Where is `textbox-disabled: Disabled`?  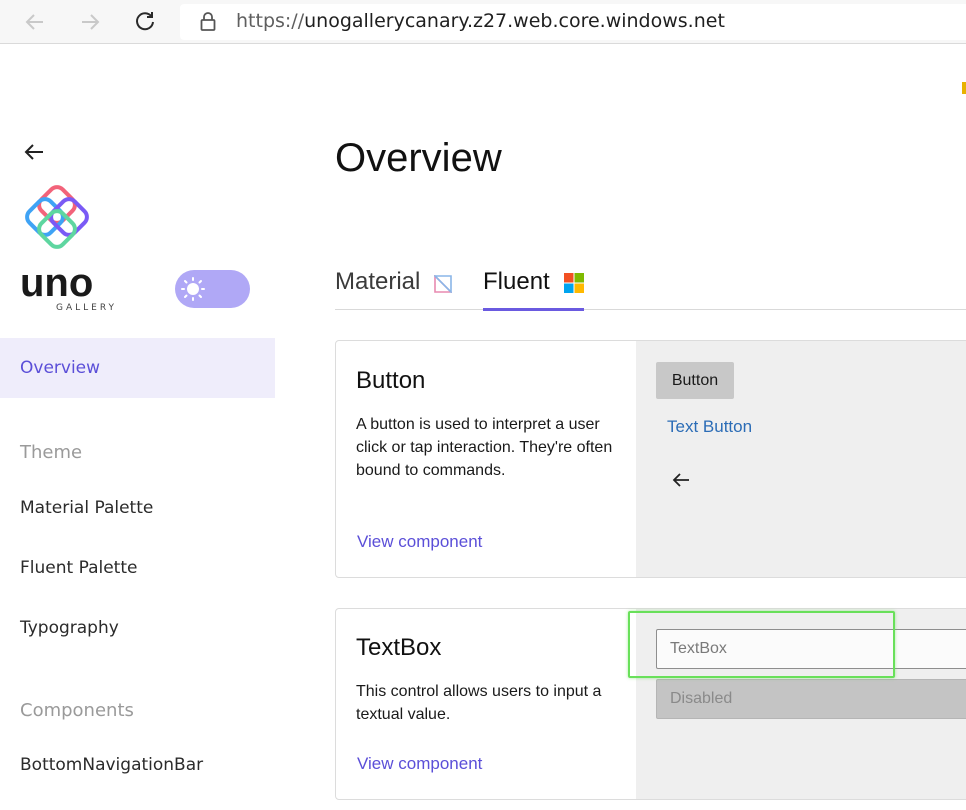 textbox-disabled: Disabled is located at coordinates (811, 699).